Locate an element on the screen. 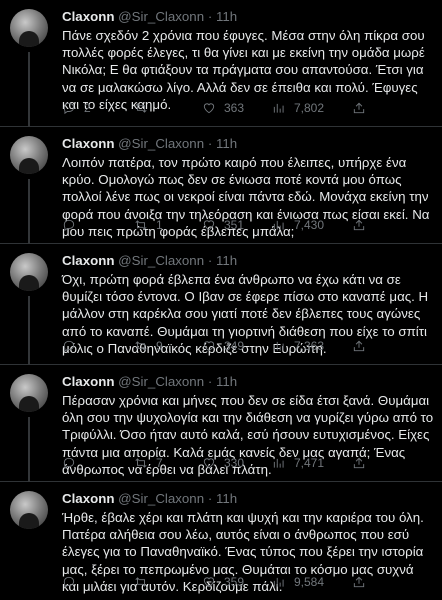 This screenshot has width=442, height=600. views-button: 9,584 is located at coordinates (298, 582).